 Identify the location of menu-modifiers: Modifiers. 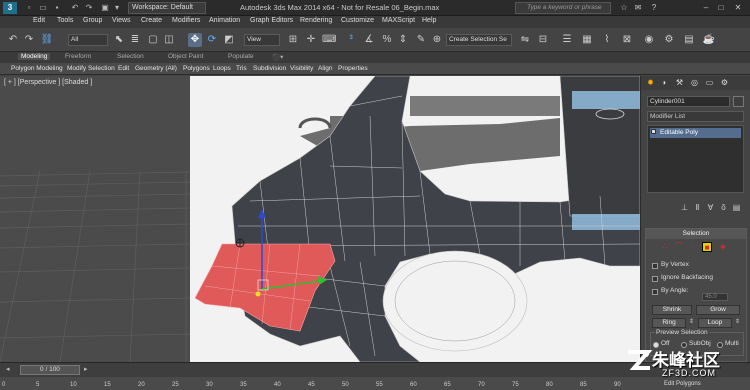
(186, 20).